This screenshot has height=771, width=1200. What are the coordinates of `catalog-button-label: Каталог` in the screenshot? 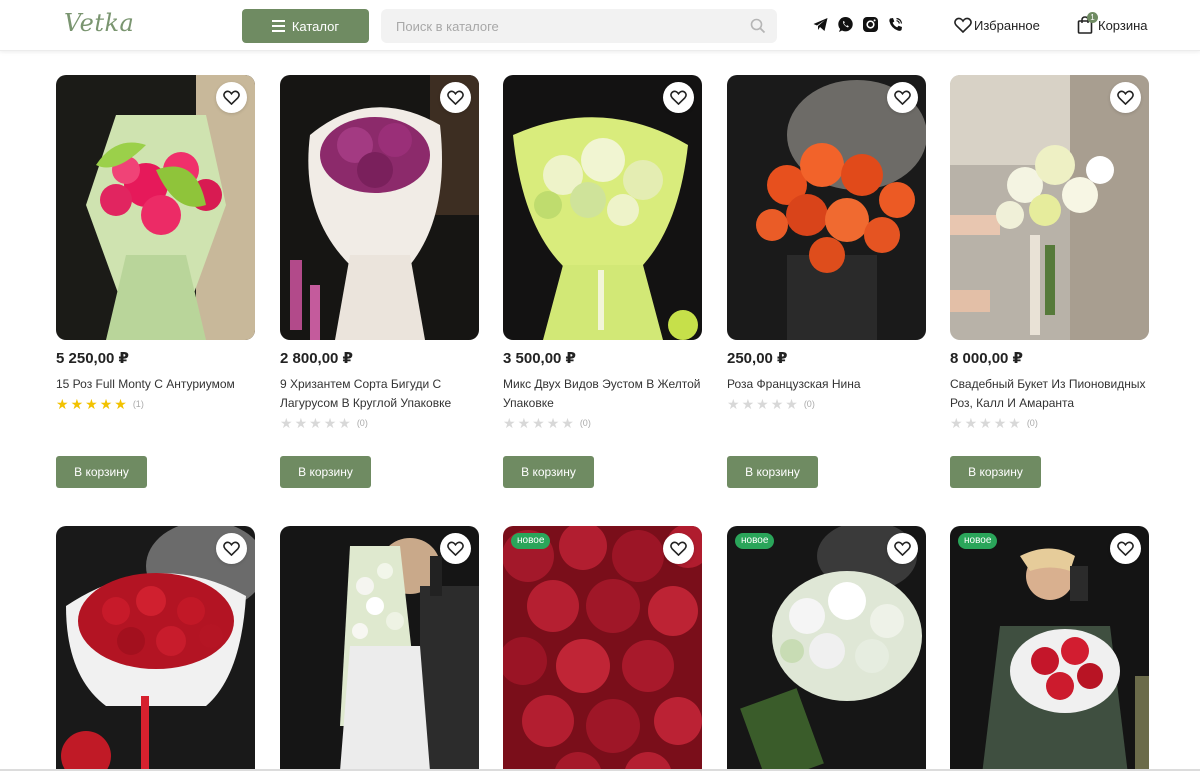 It's located at (315, 26).